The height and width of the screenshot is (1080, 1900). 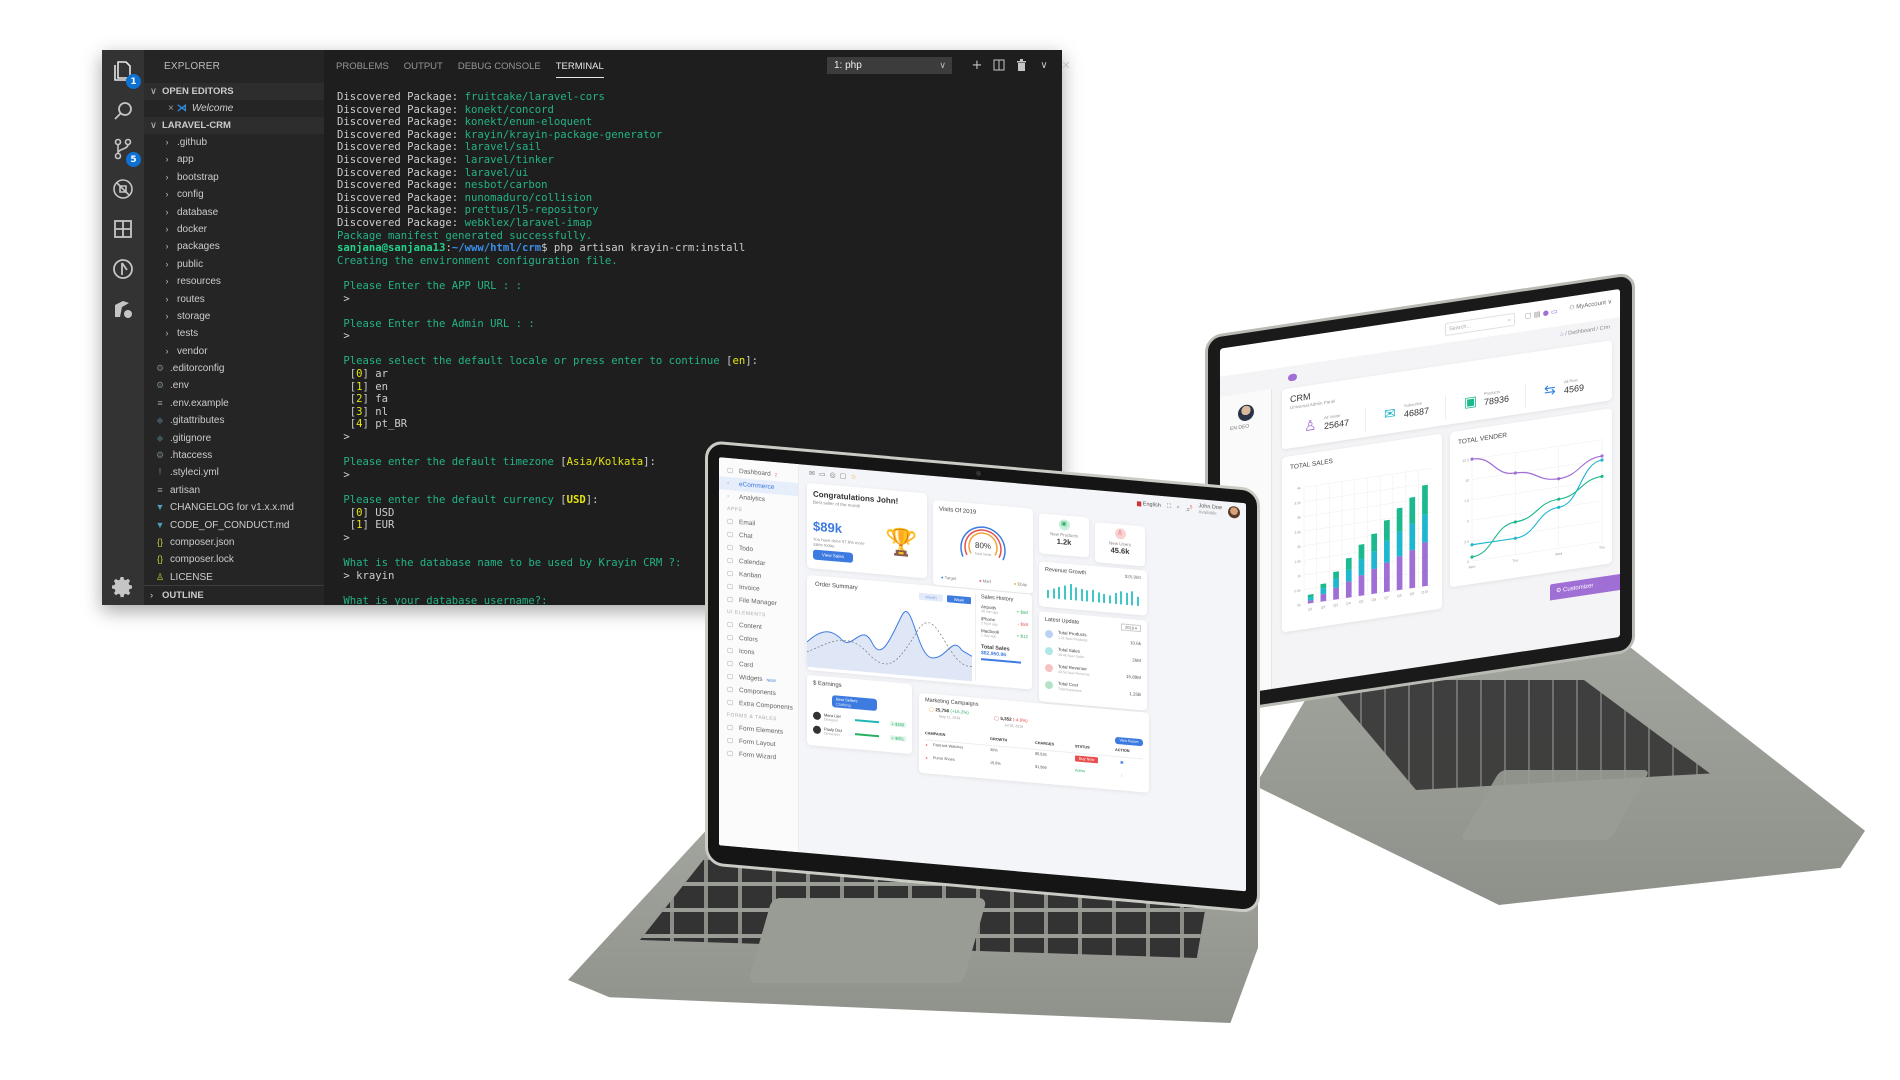 I want to click on close-icon: ×, so click(x=171, y=108).